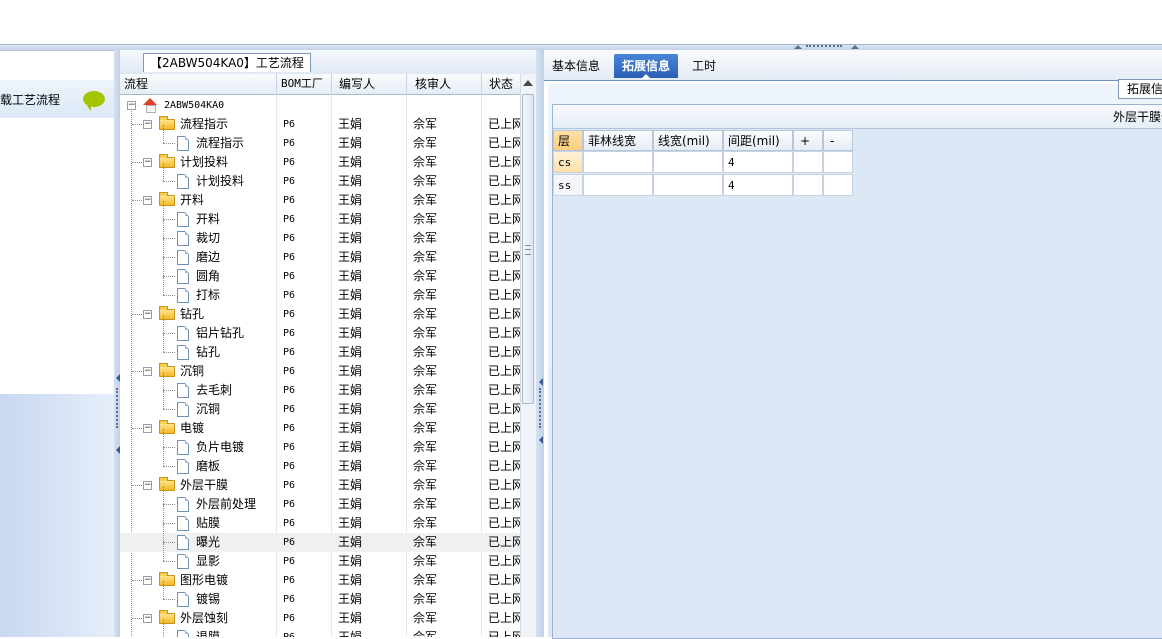 This screenshot has height=639, width=1162. What do you see at coordinates (444, 84) in the screenshot?
I see `column-header-reviewer: 核审人` at bounding box center [444, 84].